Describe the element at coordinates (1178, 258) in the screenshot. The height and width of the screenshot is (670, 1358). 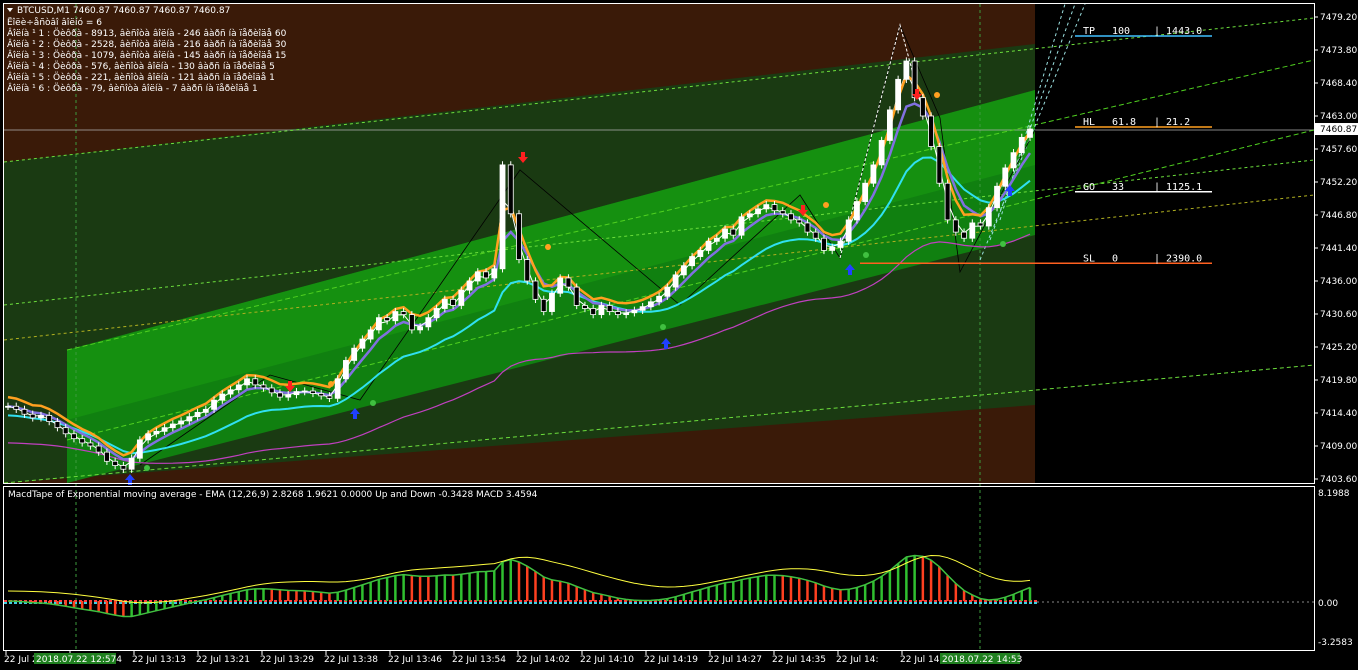
I see `level-extra: | 2390.0` at that location.